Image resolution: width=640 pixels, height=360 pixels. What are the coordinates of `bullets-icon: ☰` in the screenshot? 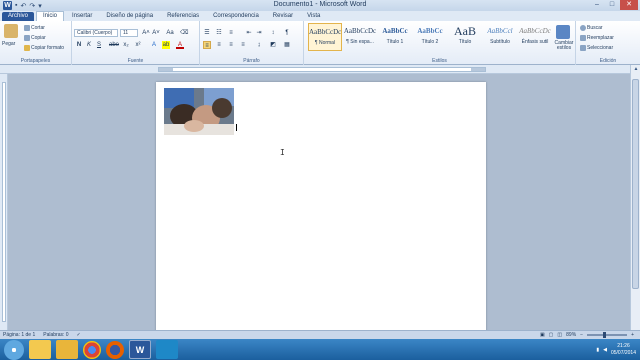 It's located at (207, 33).